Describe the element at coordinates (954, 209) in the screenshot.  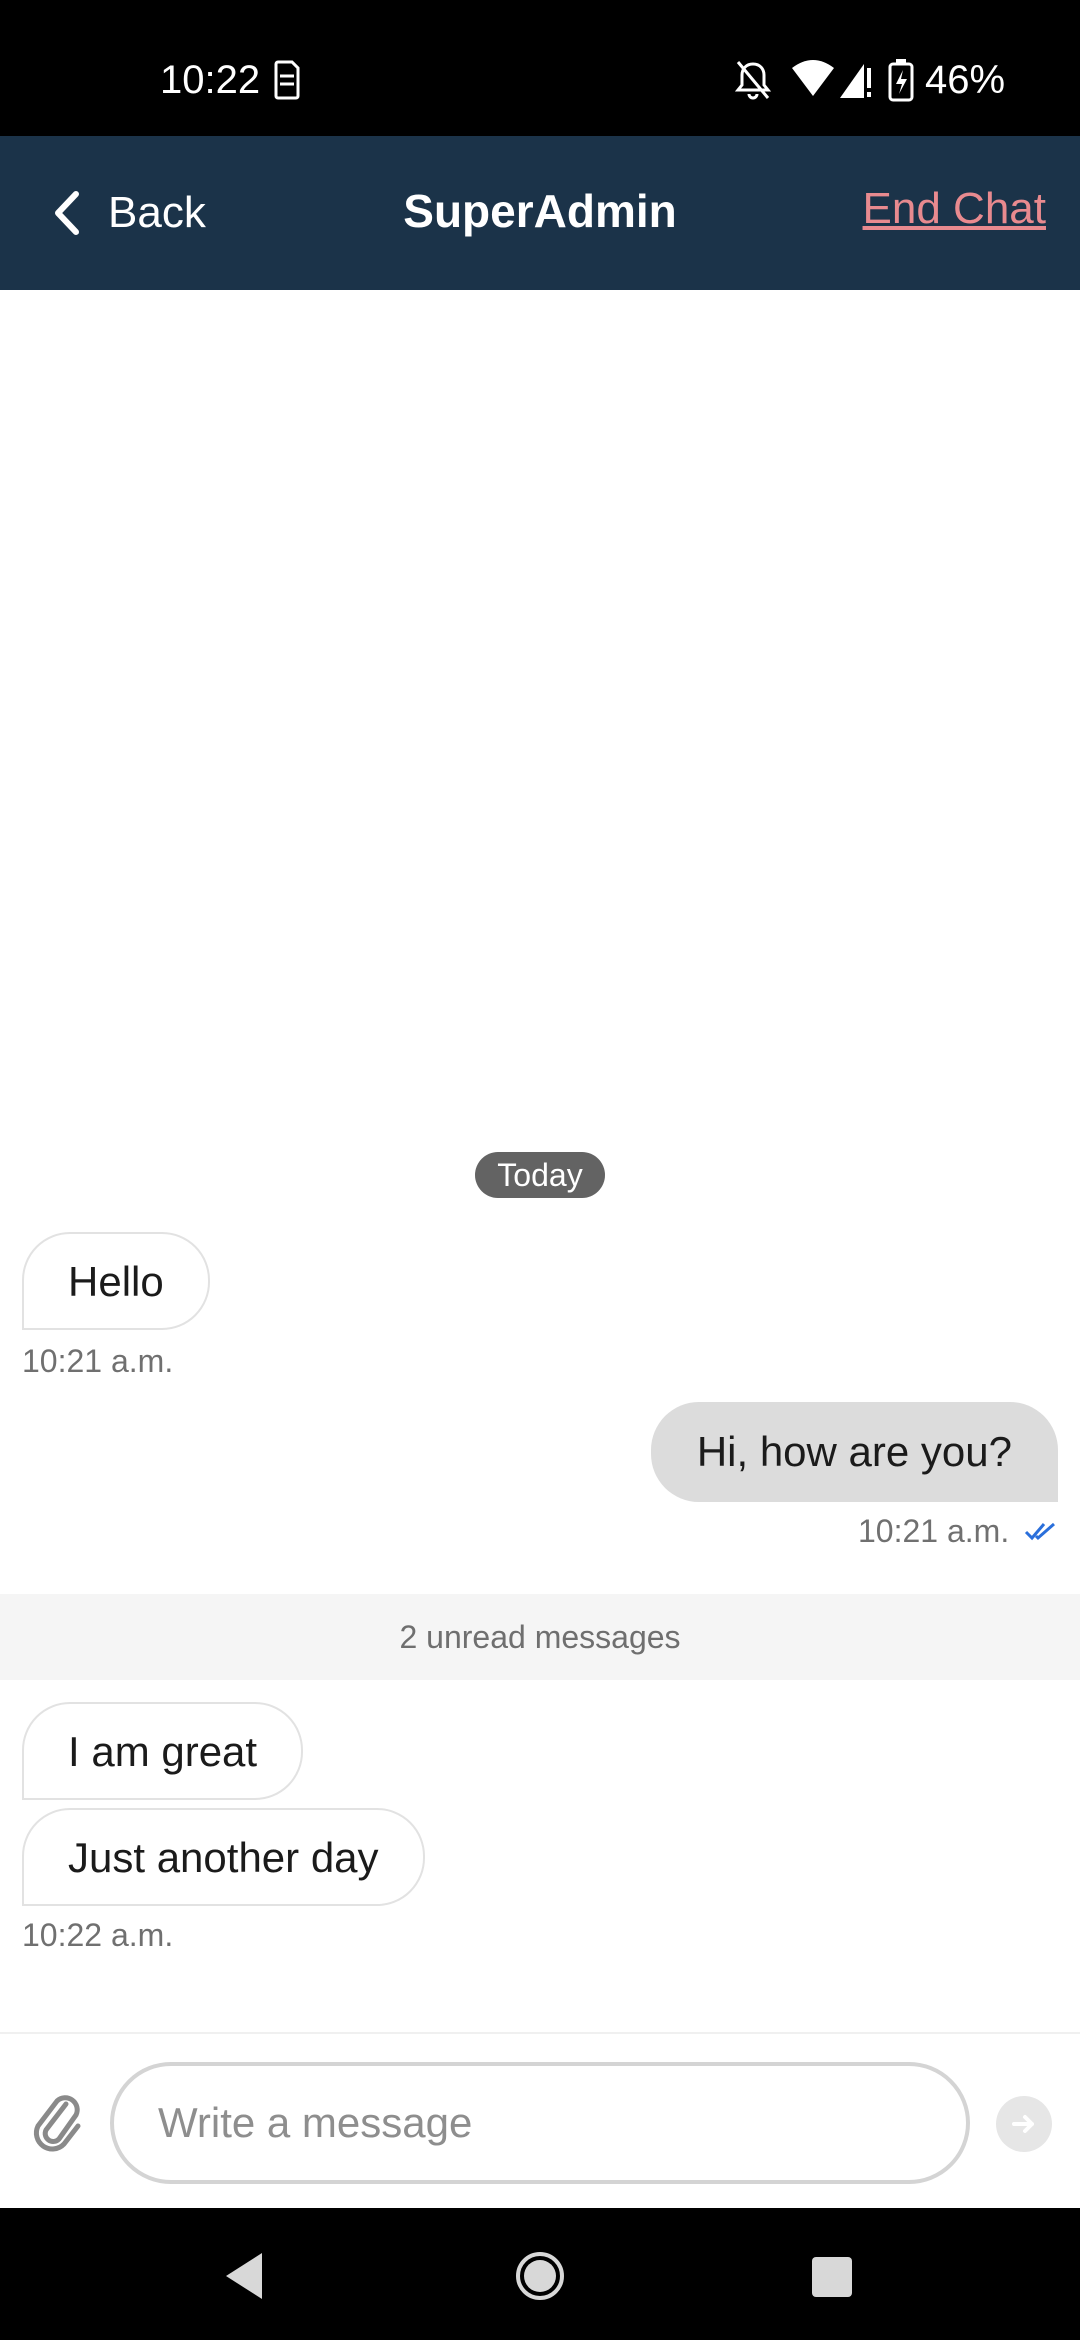
I see `end-chat-button: End Chat` at that location.